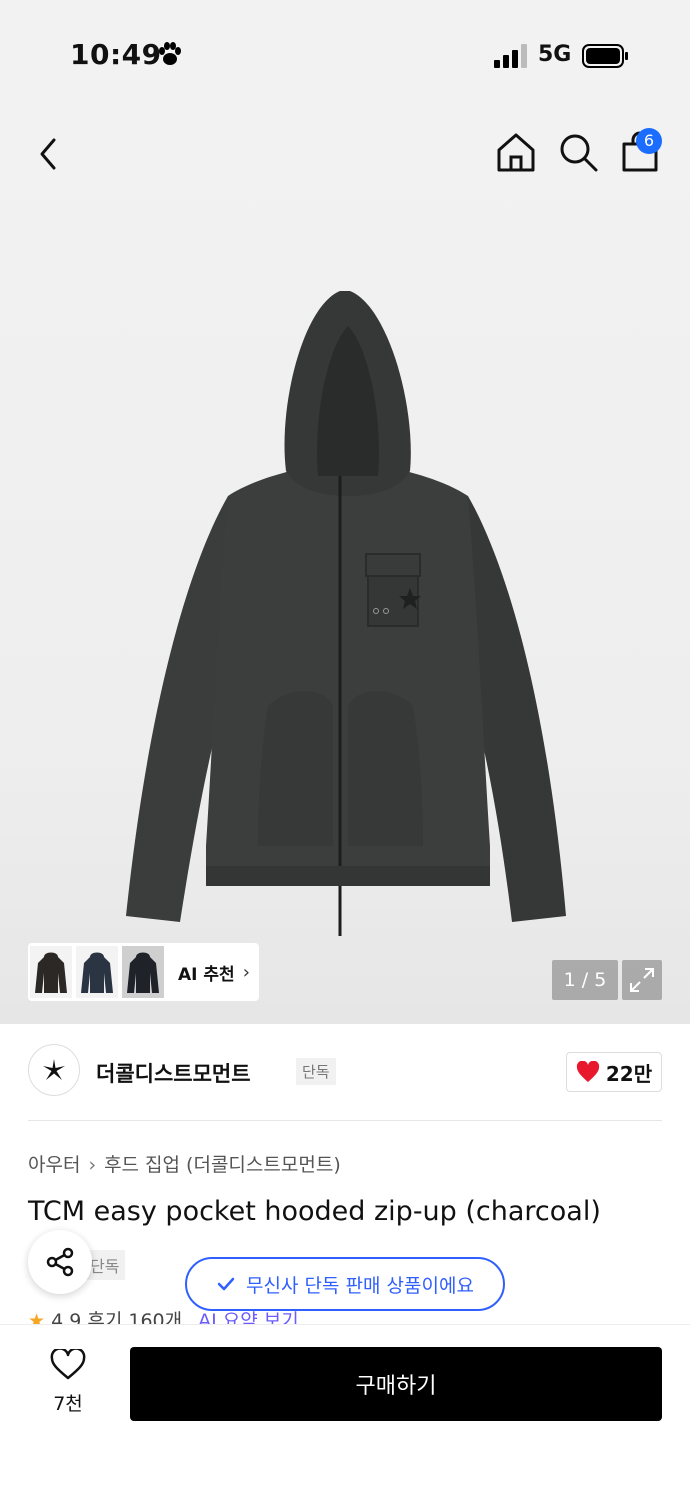 Image resolution: width=690 pixels, height=1500 pixels. I want to click on wishlist-button: 7천, so click(68, 1381).